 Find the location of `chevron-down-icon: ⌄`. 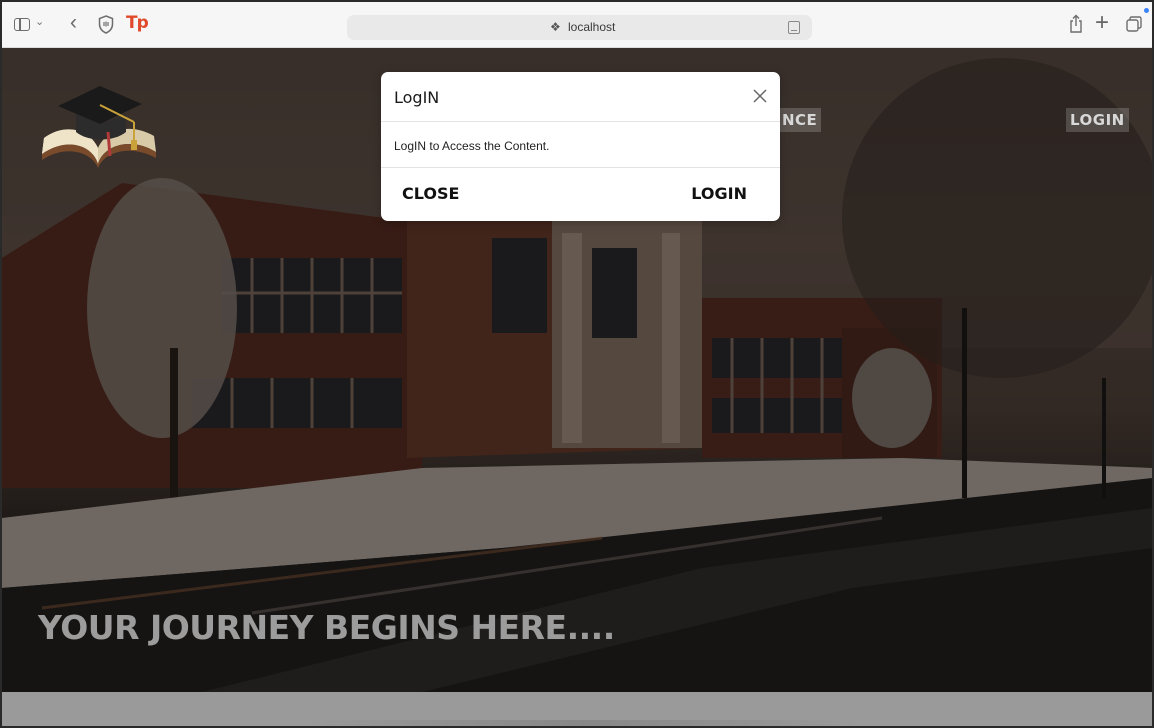

chevron-down-icon: ⌄ is located at coordinates (39, 24).